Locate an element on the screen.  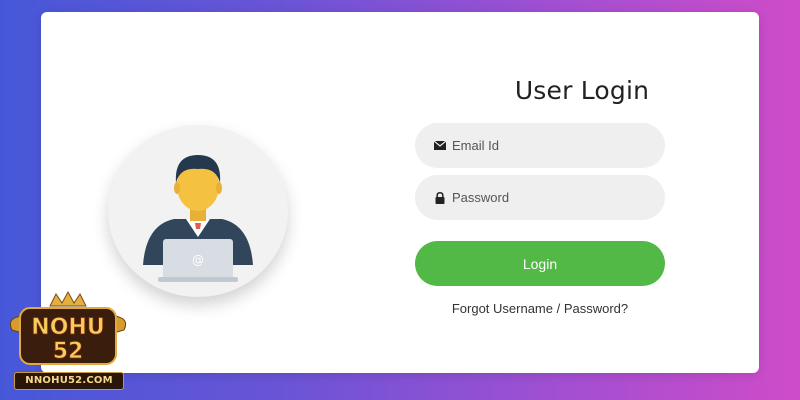
crown-icon is located at coordinates (68, 298).